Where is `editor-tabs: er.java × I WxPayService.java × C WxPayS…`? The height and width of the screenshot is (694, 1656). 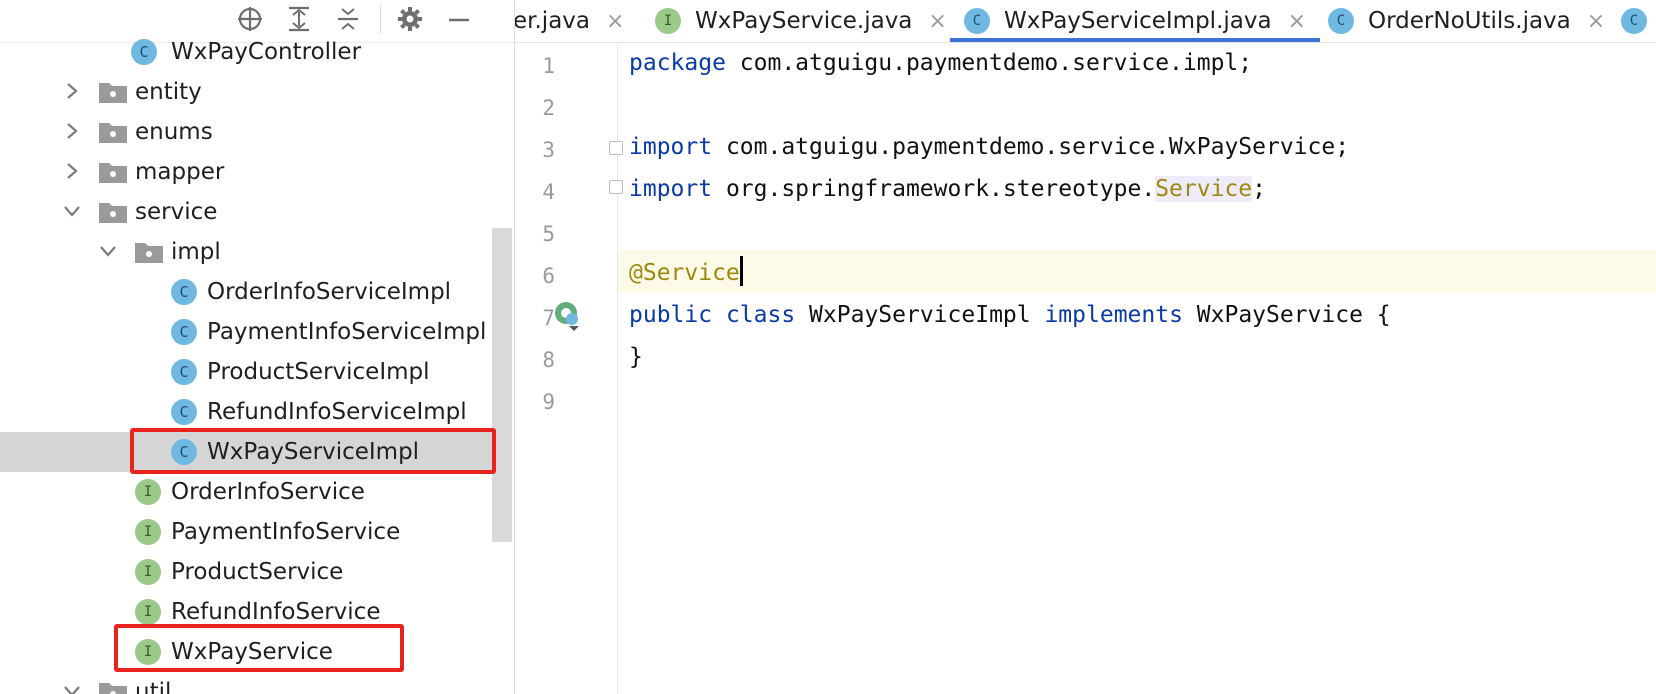 editor-tabs: er.java × I WxPayService.java × C WxPayS… is located at coordinates (1085, 21).